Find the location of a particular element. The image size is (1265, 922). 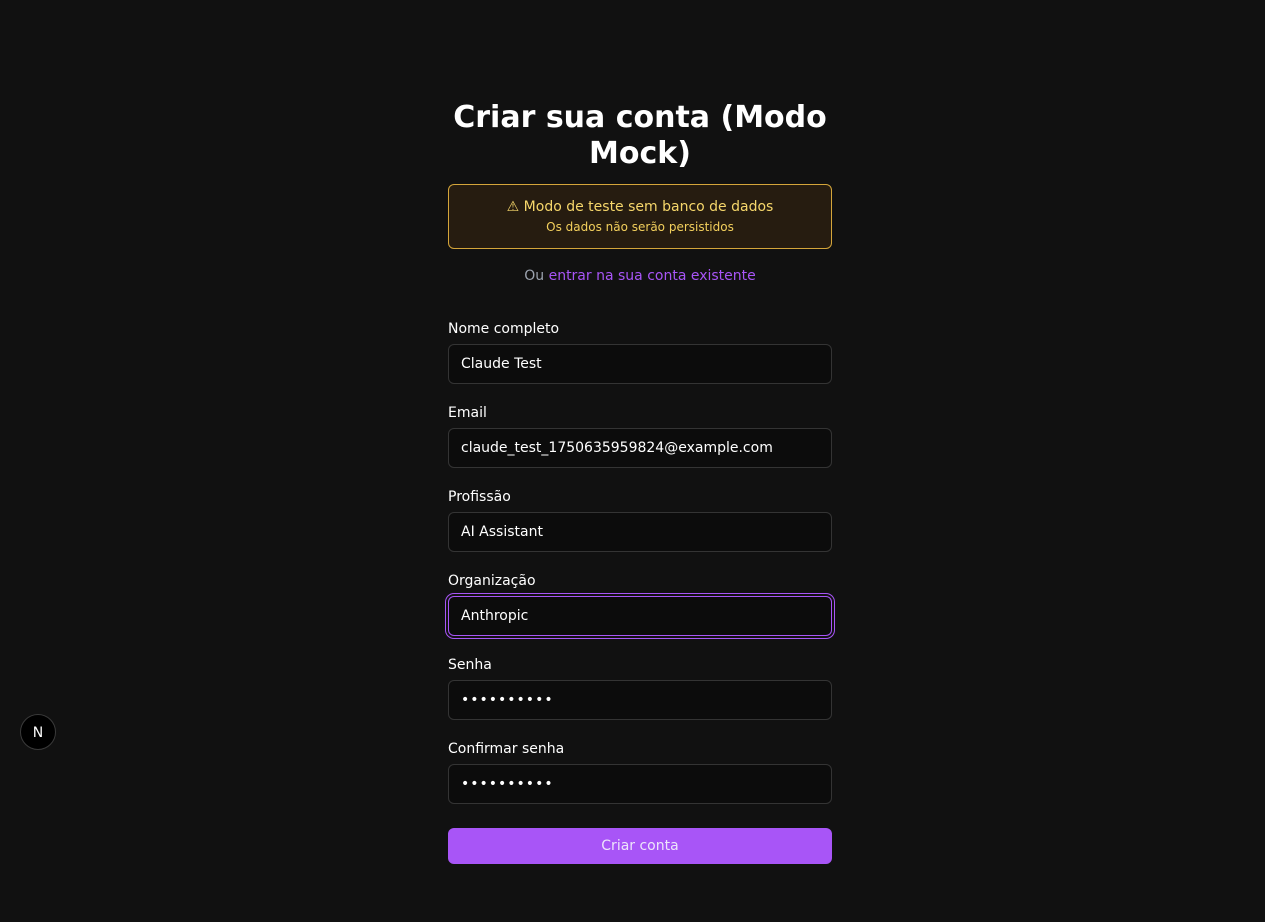

page-title: Criar sua conta (Modo Mock) is located at coordinates (640, 135).